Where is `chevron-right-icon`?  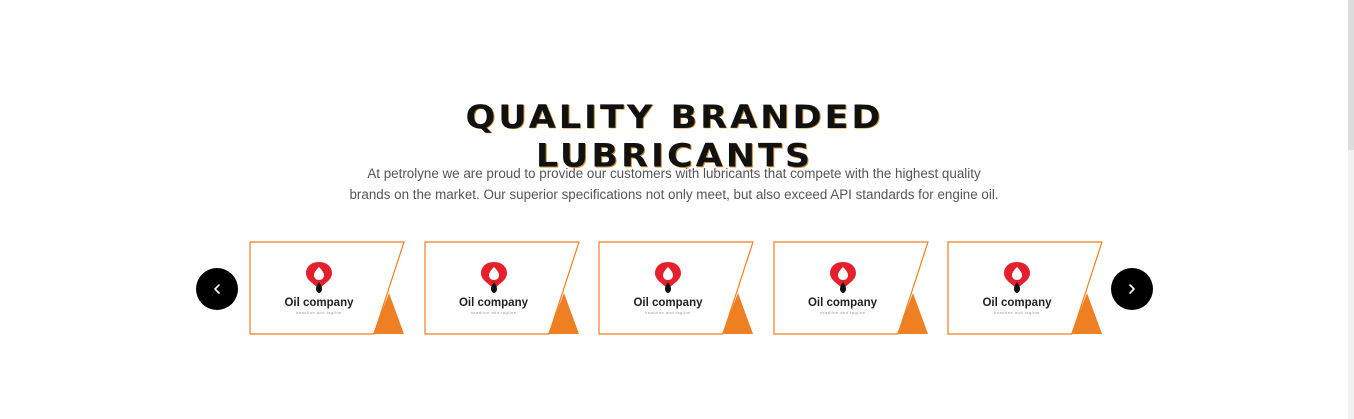
chevron-right-icon is located at coordinates (1132, 289).